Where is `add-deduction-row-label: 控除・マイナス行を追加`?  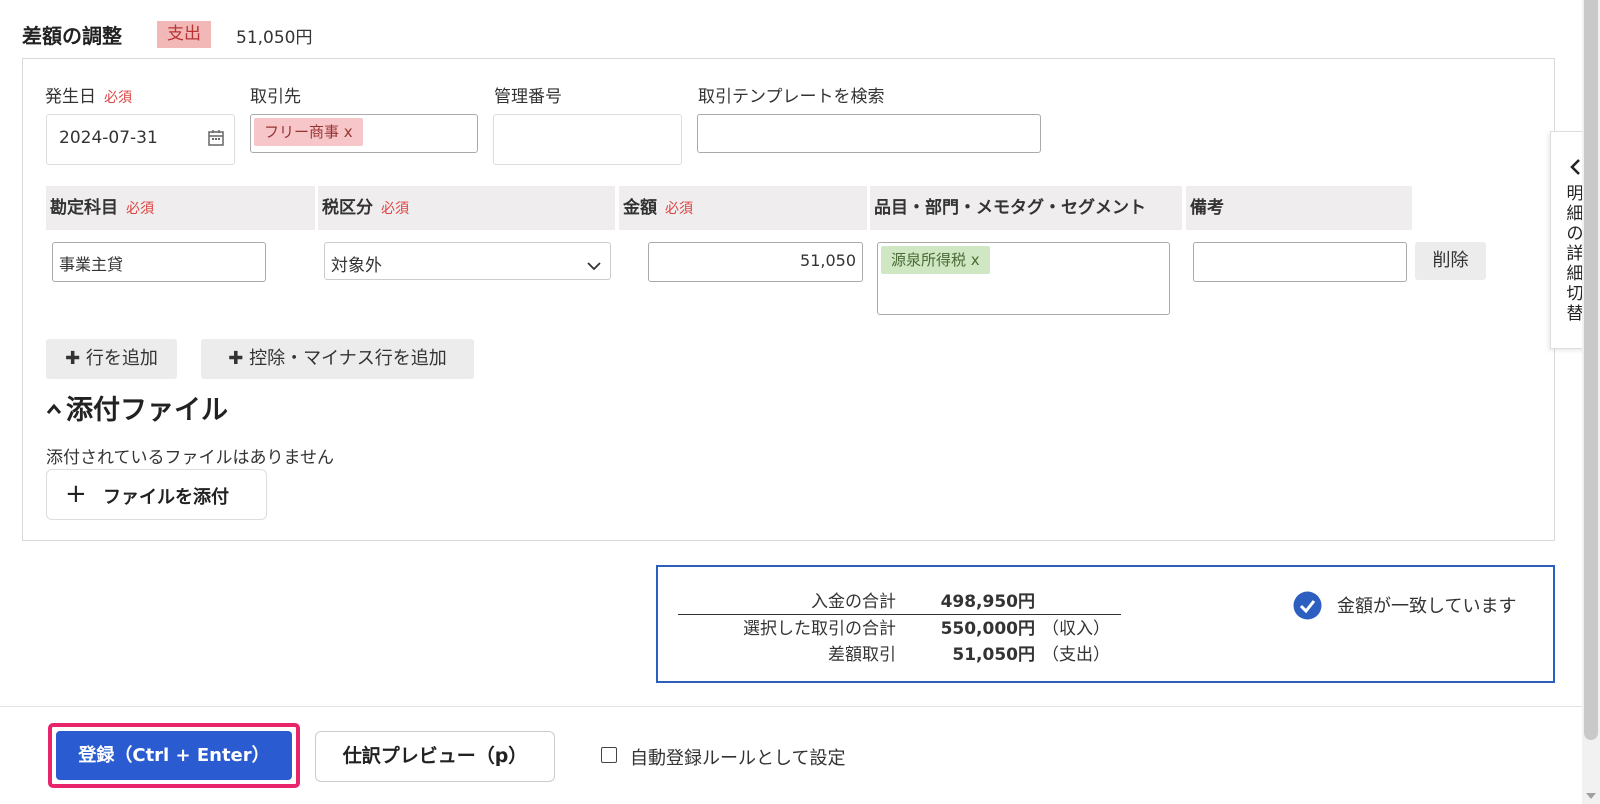
add-deduction-row-label: 控除・マイナス行を追加 is located at coordinates (348, 358).